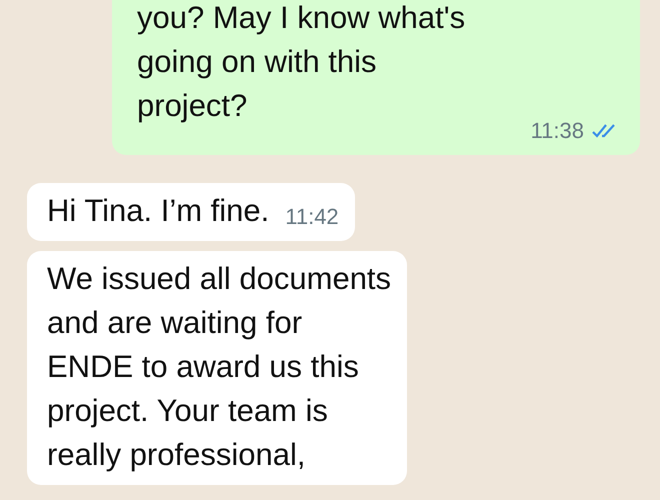 This screenshot has height=500, width=660. I want to click on message-text: project?, so click(192, 106).